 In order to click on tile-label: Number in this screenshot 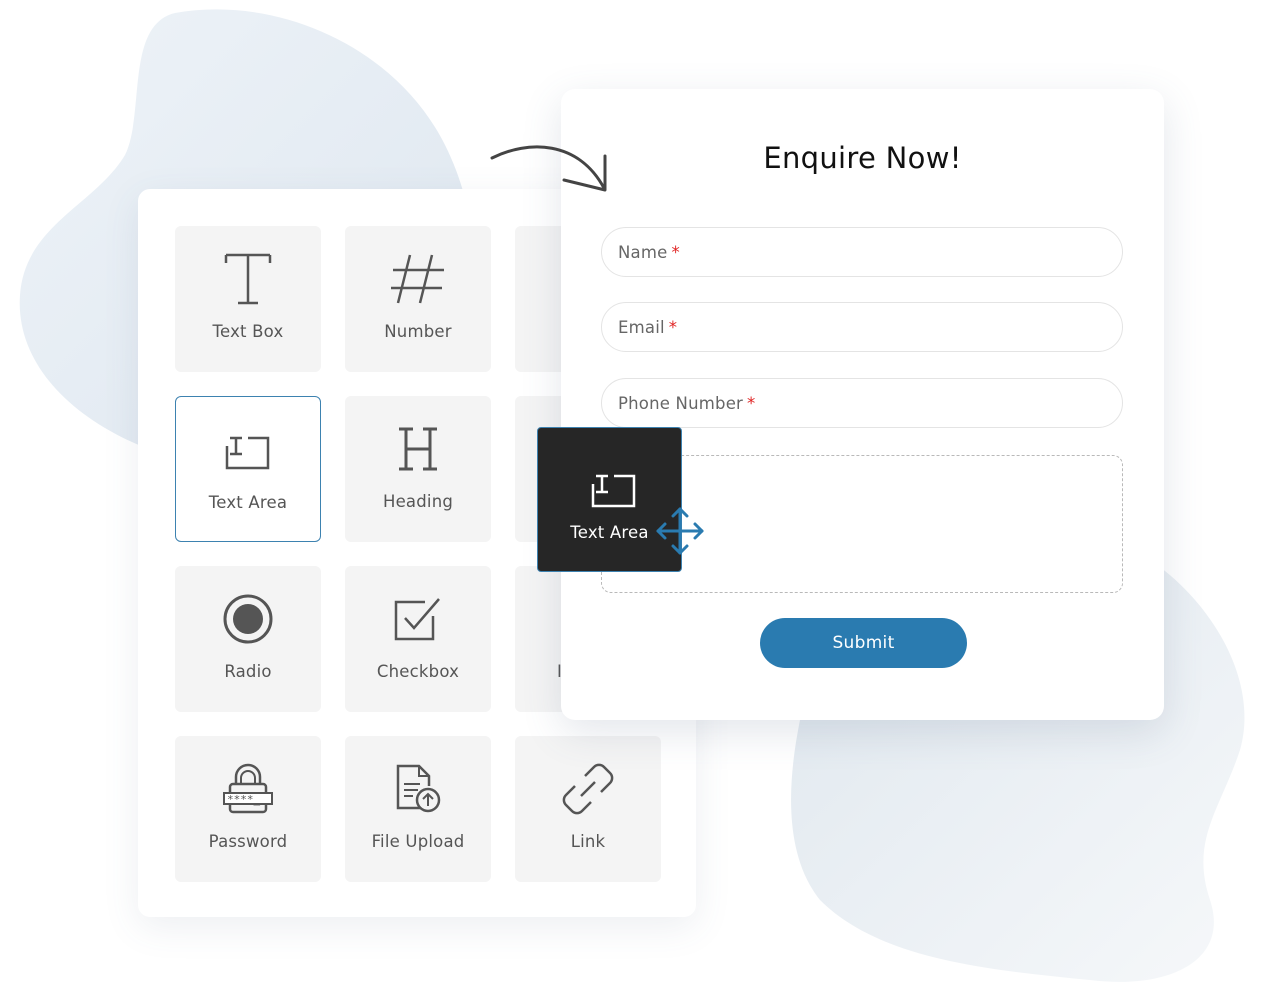, I will do `click(418, 331)`.